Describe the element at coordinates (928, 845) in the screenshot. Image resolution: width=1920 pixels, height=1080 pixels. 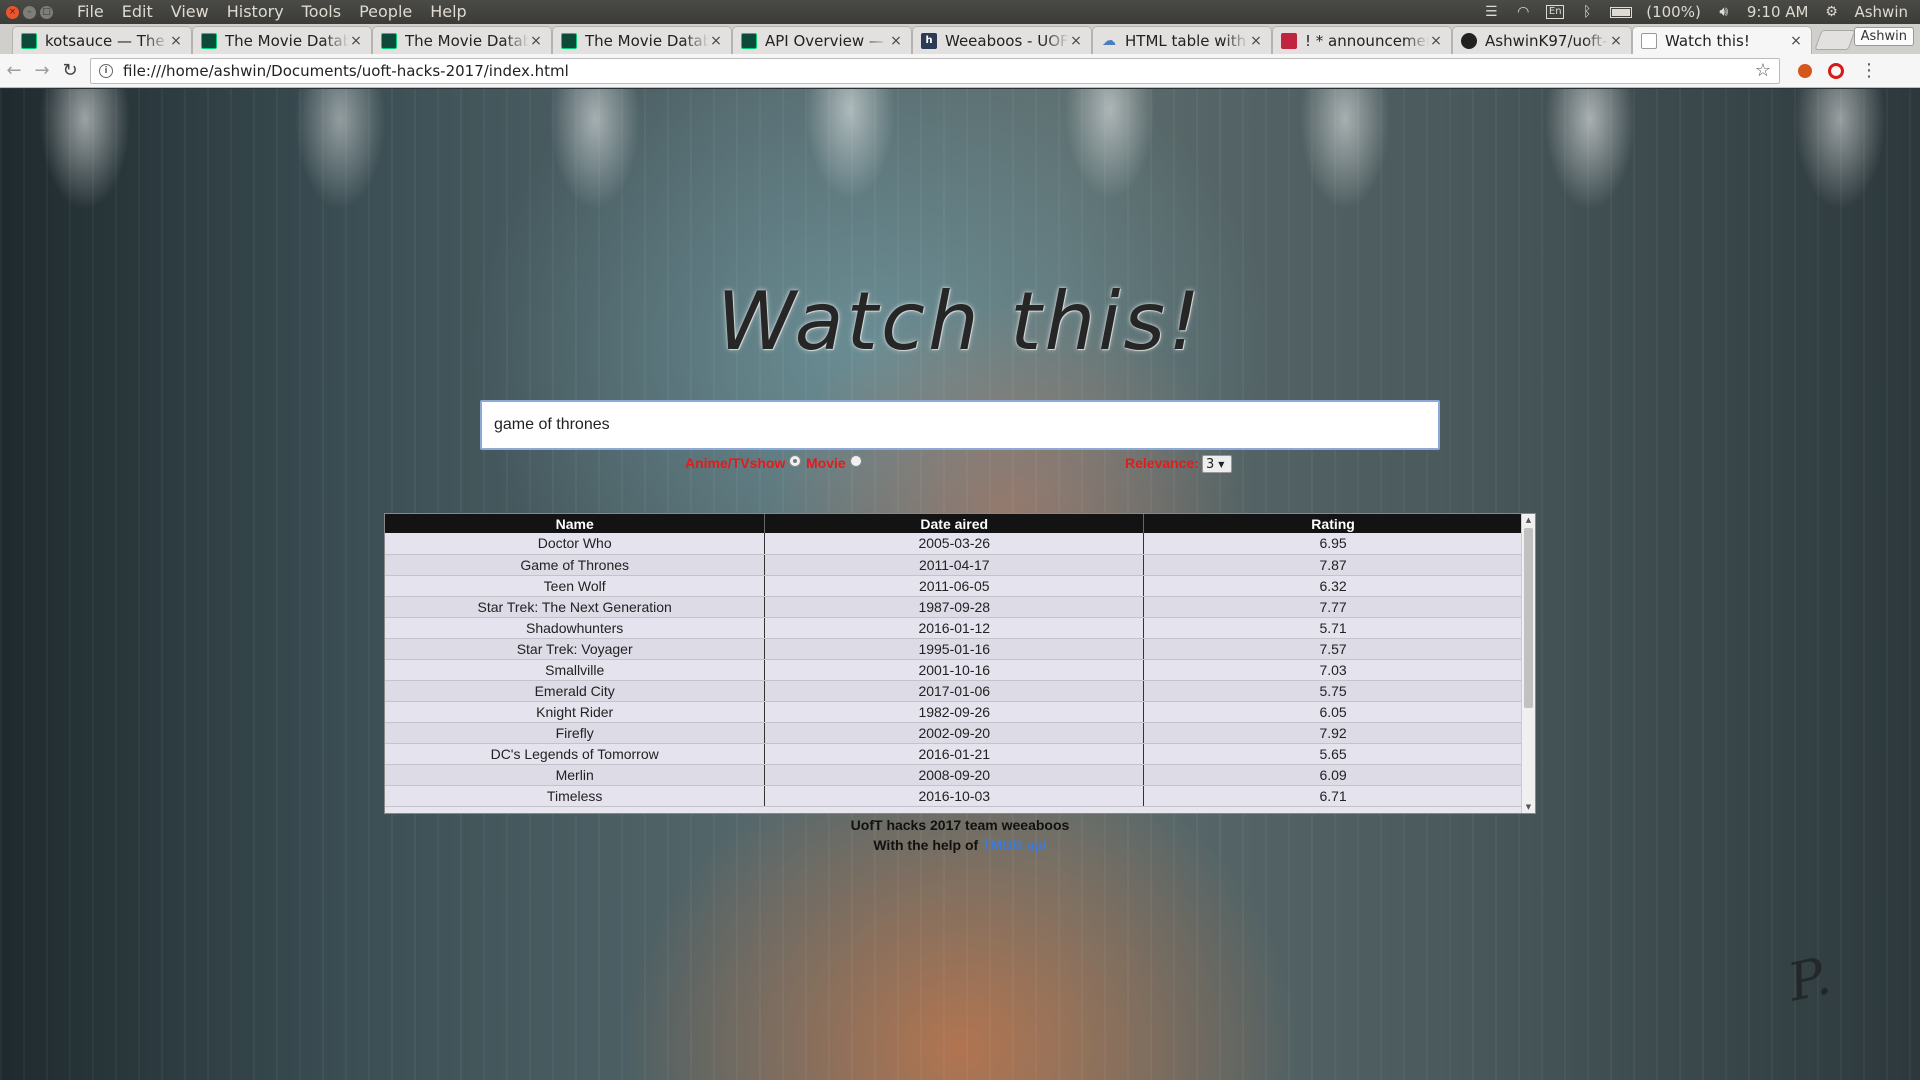
I see `footer-help-prefix: With the help of` at that location.